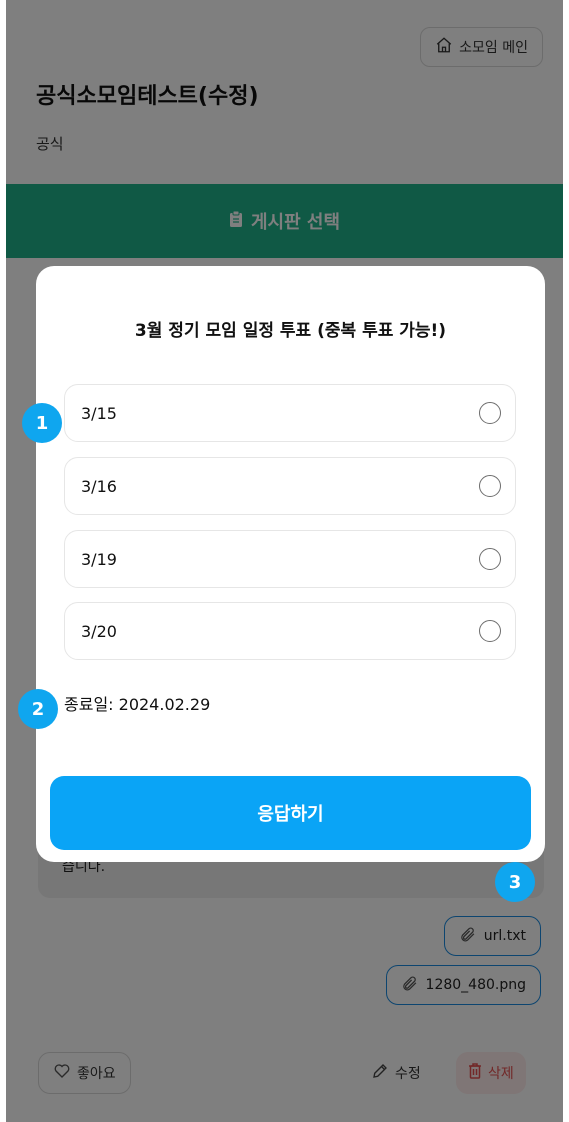 The width and height of the screenshot is (569, 1122). What do you see at coordinates (290, 413) in the screenshot?
I see `poll-option: 3/15` at bounding box center [290, 413].